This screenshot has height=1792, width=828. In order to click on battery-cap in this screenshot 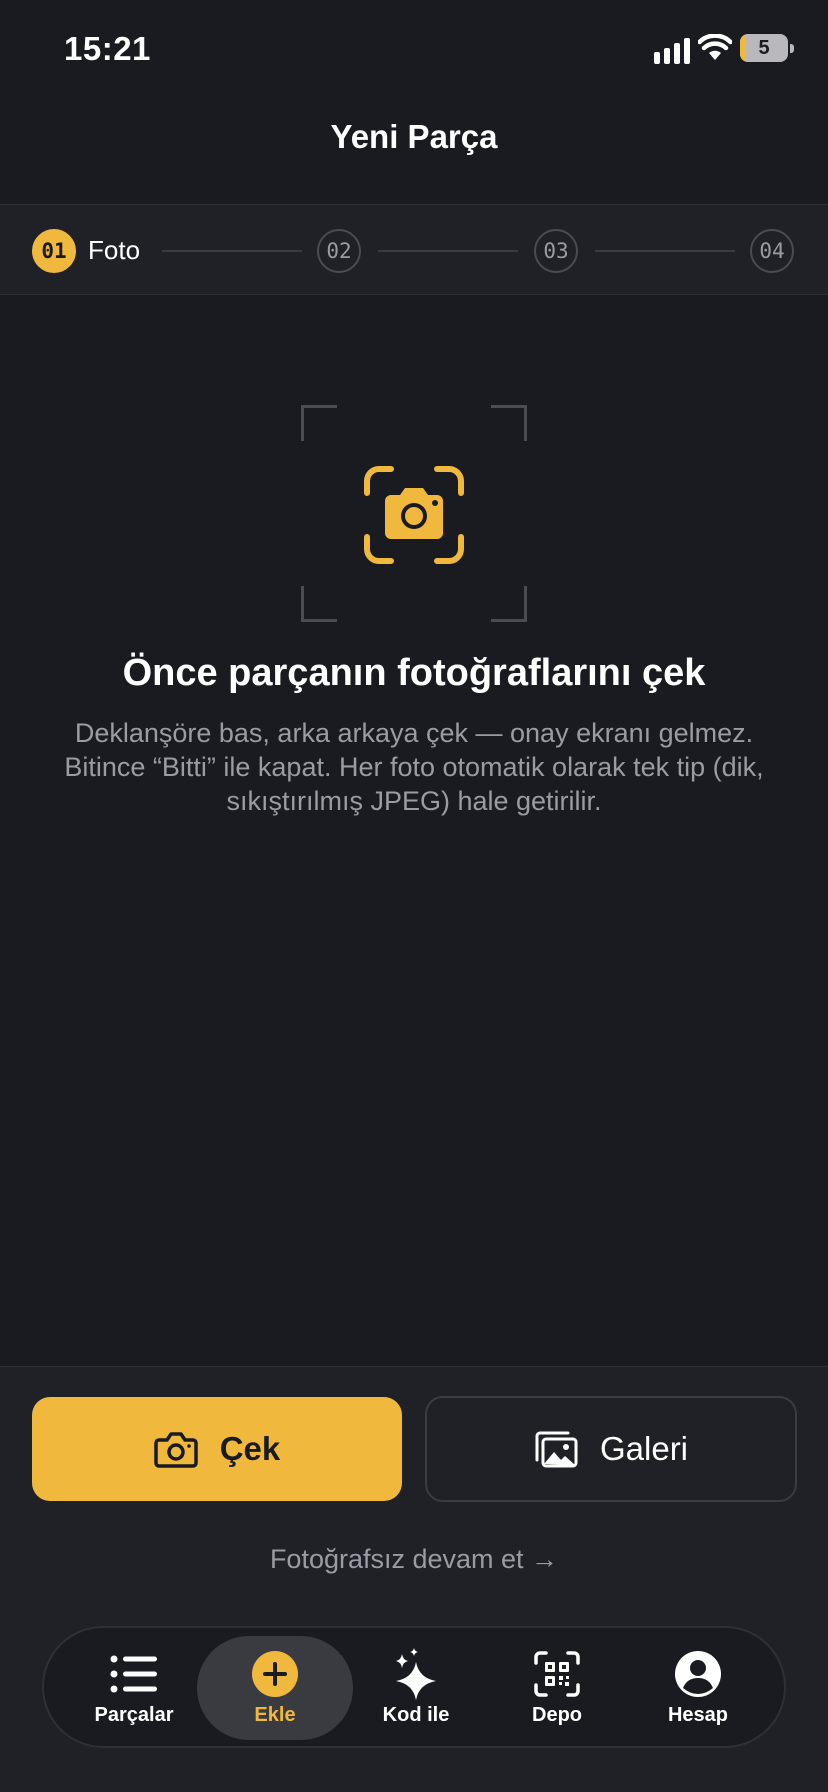, I will do `click(792, 48)`.